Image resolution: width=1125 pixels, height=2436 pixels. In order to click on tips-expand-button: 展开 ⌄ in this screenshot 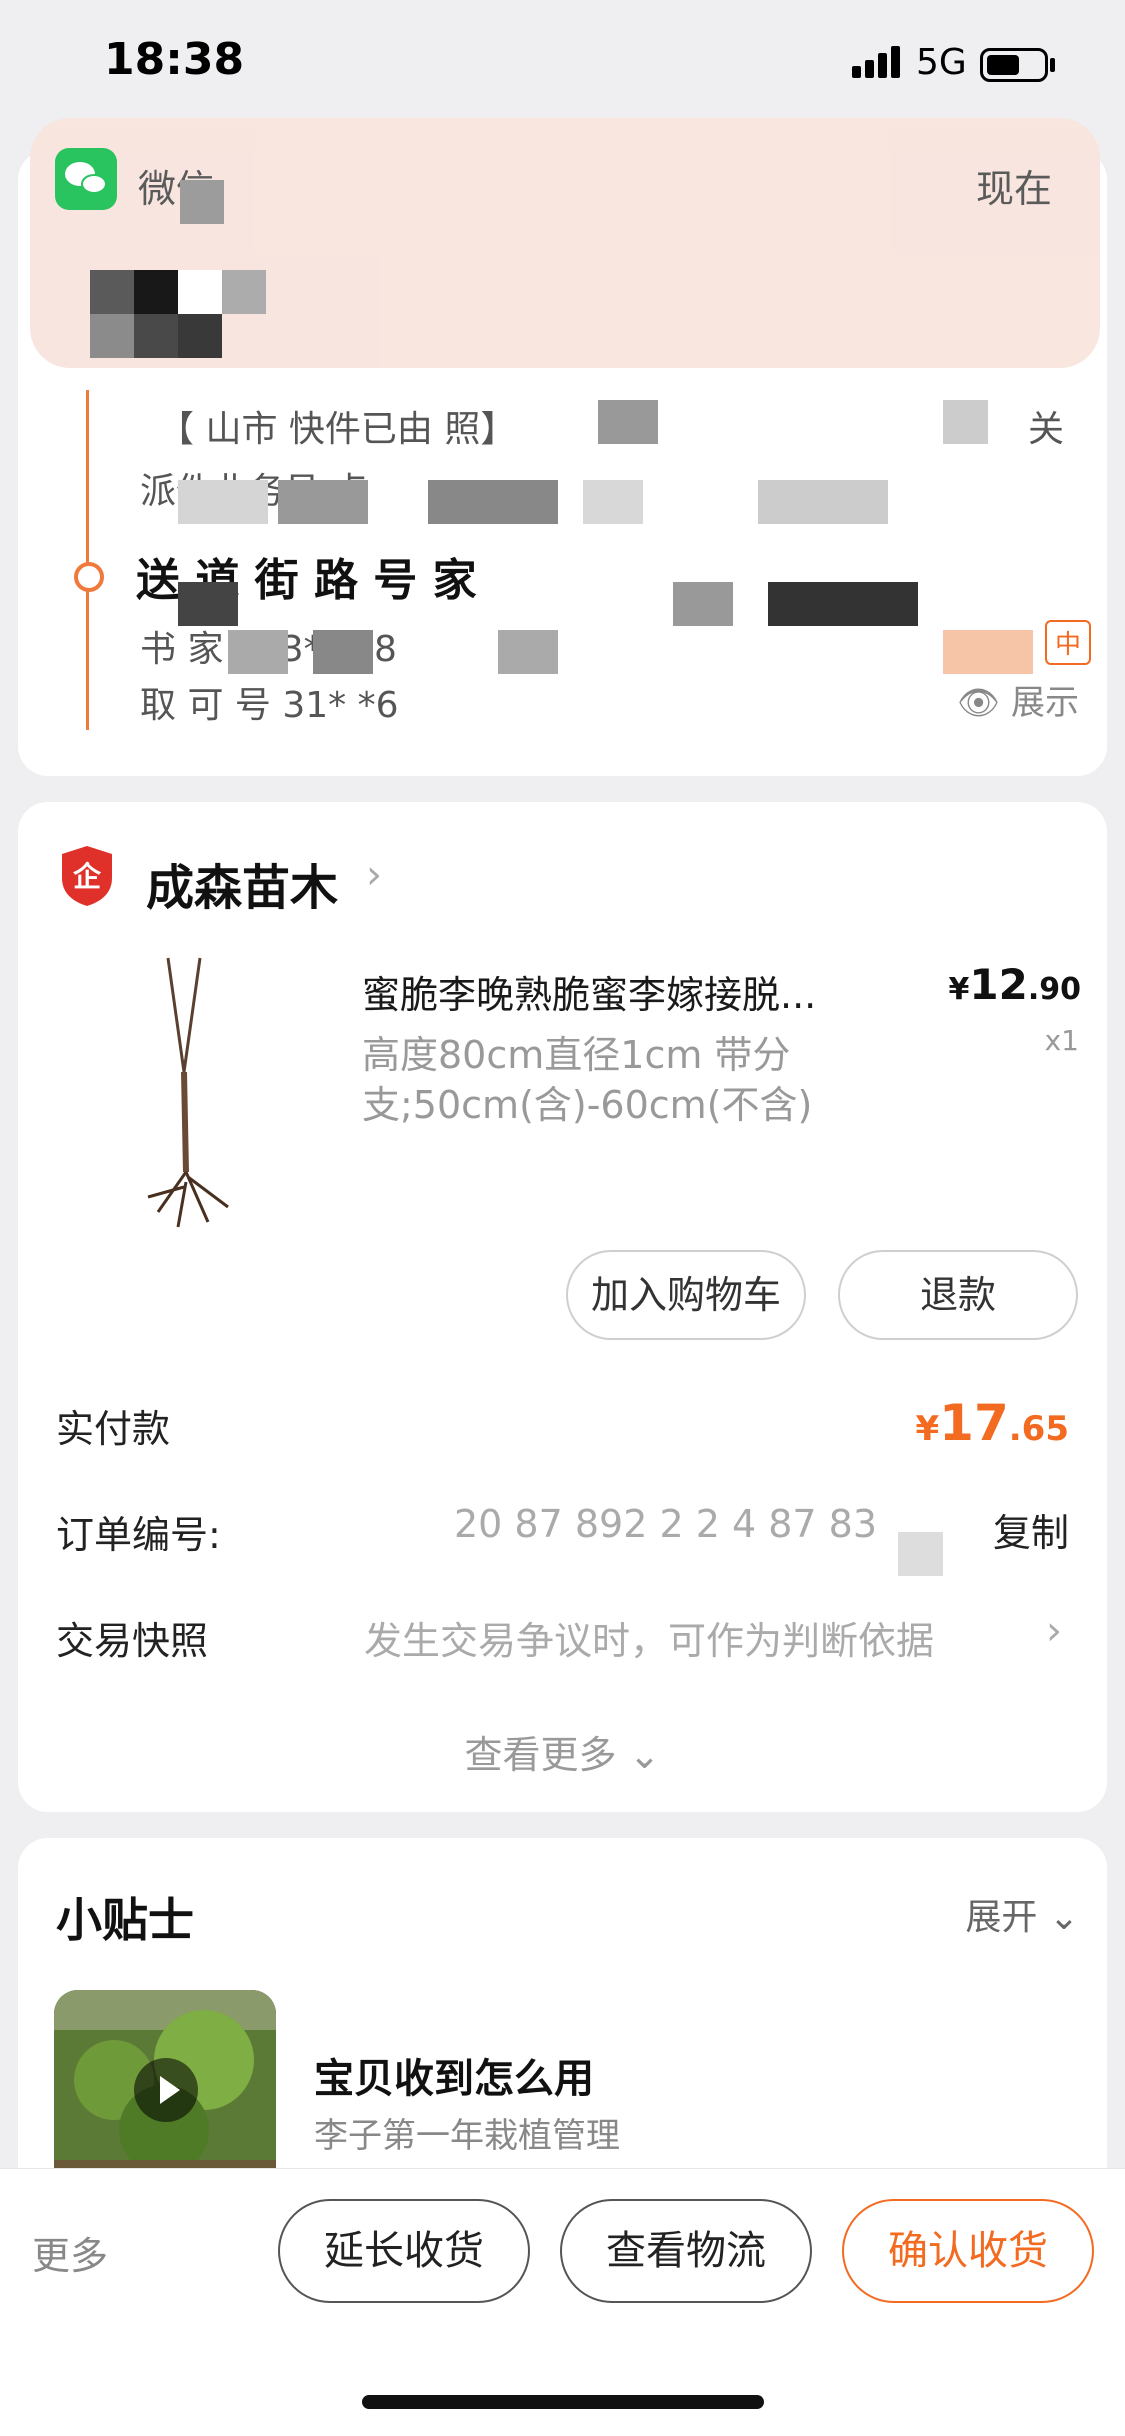, I will do `click(1022, 1914)`.